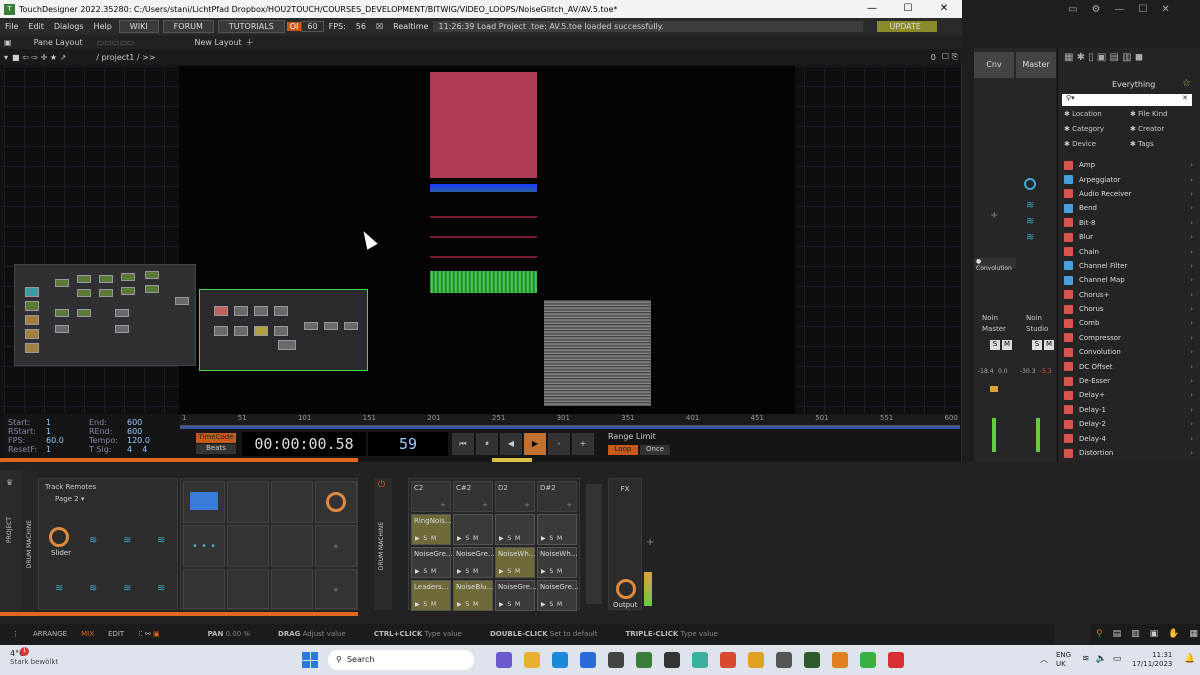 The width and height of the screenshot is (1200, 675). I want to click on browser-filter: ✱ Location, so click(1097, 114).